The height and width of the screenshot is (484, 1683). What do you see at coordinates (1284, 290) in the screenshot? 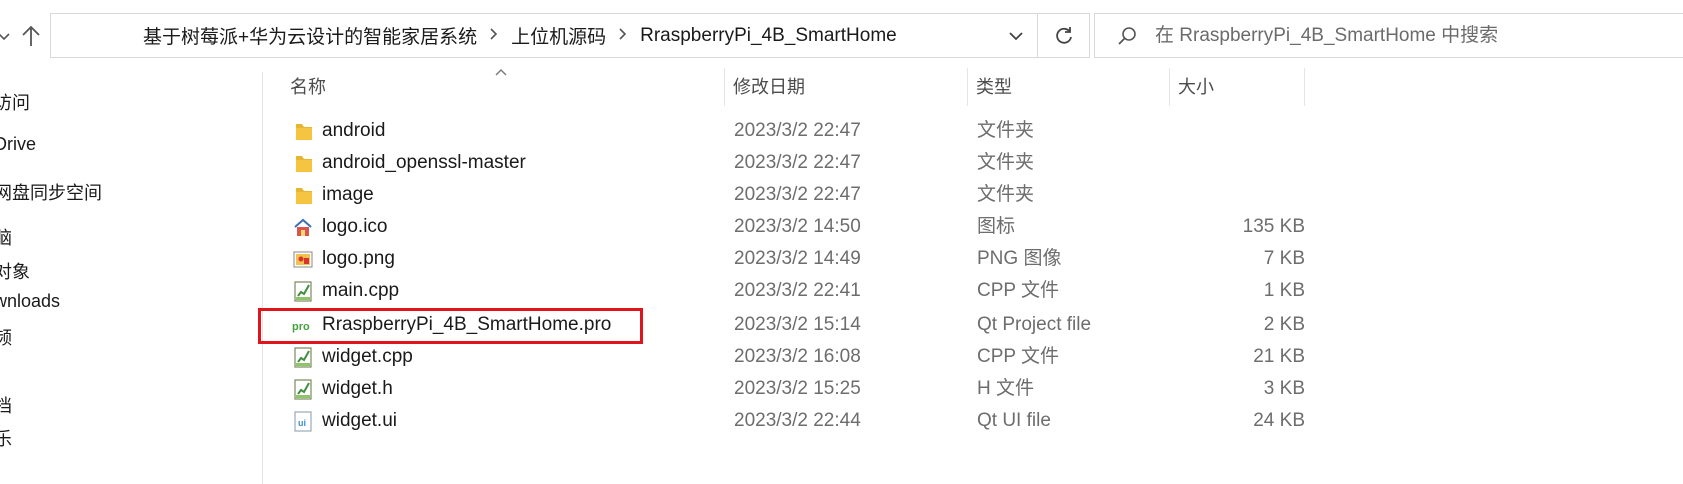
I see `file-size: 1 KB` at bounding box center [1284, 290].